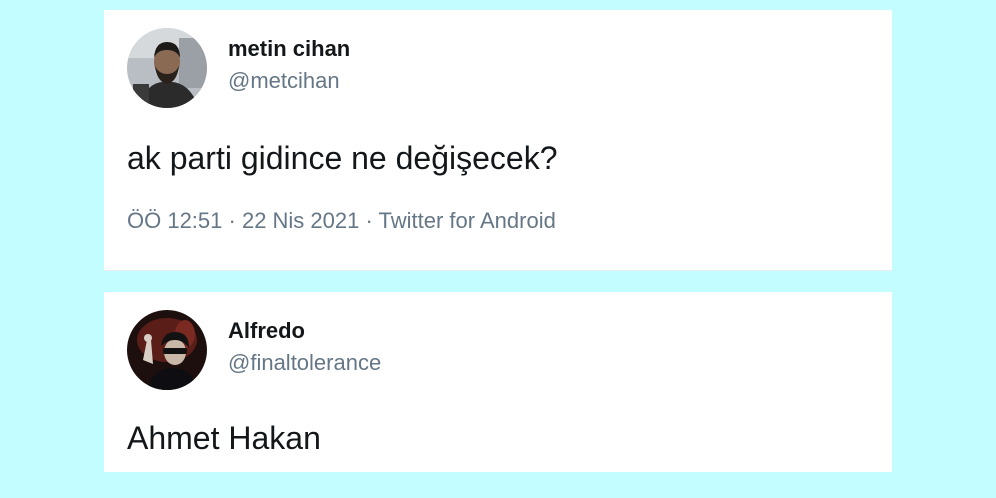 The height and width of the screenshot is (498, 996). Describe the element at coordinates (174, 220) in the screenshot. I see `tweet-time: ÖÖ 12:51` at that location.